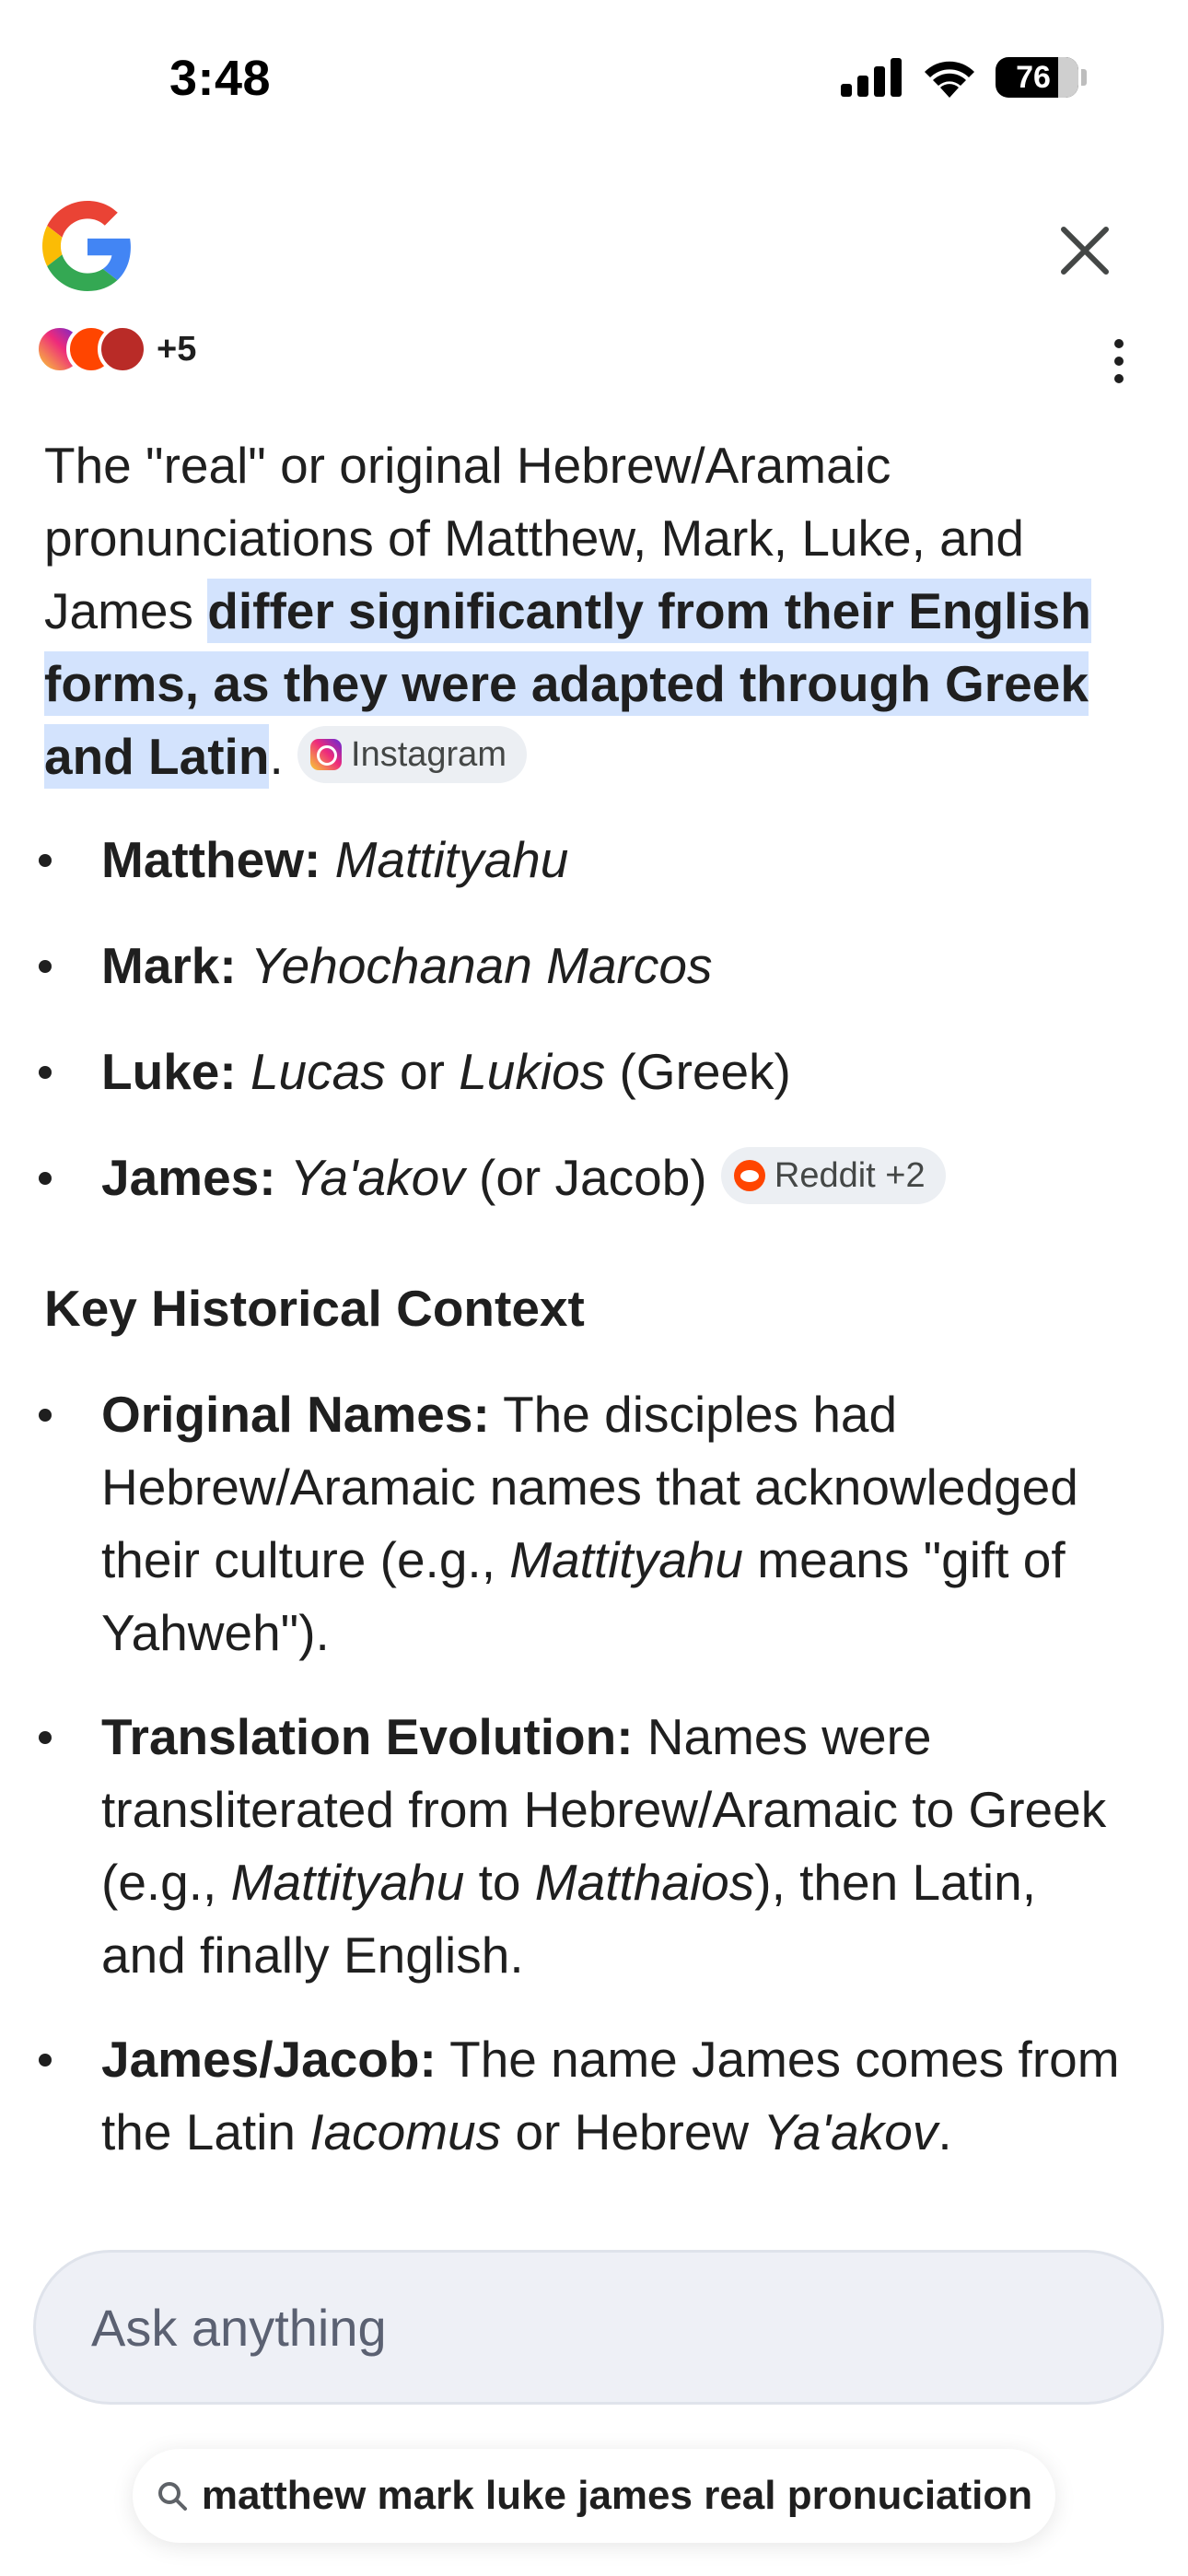  I want to click on cellular-signal-icon, so click(871, 77).